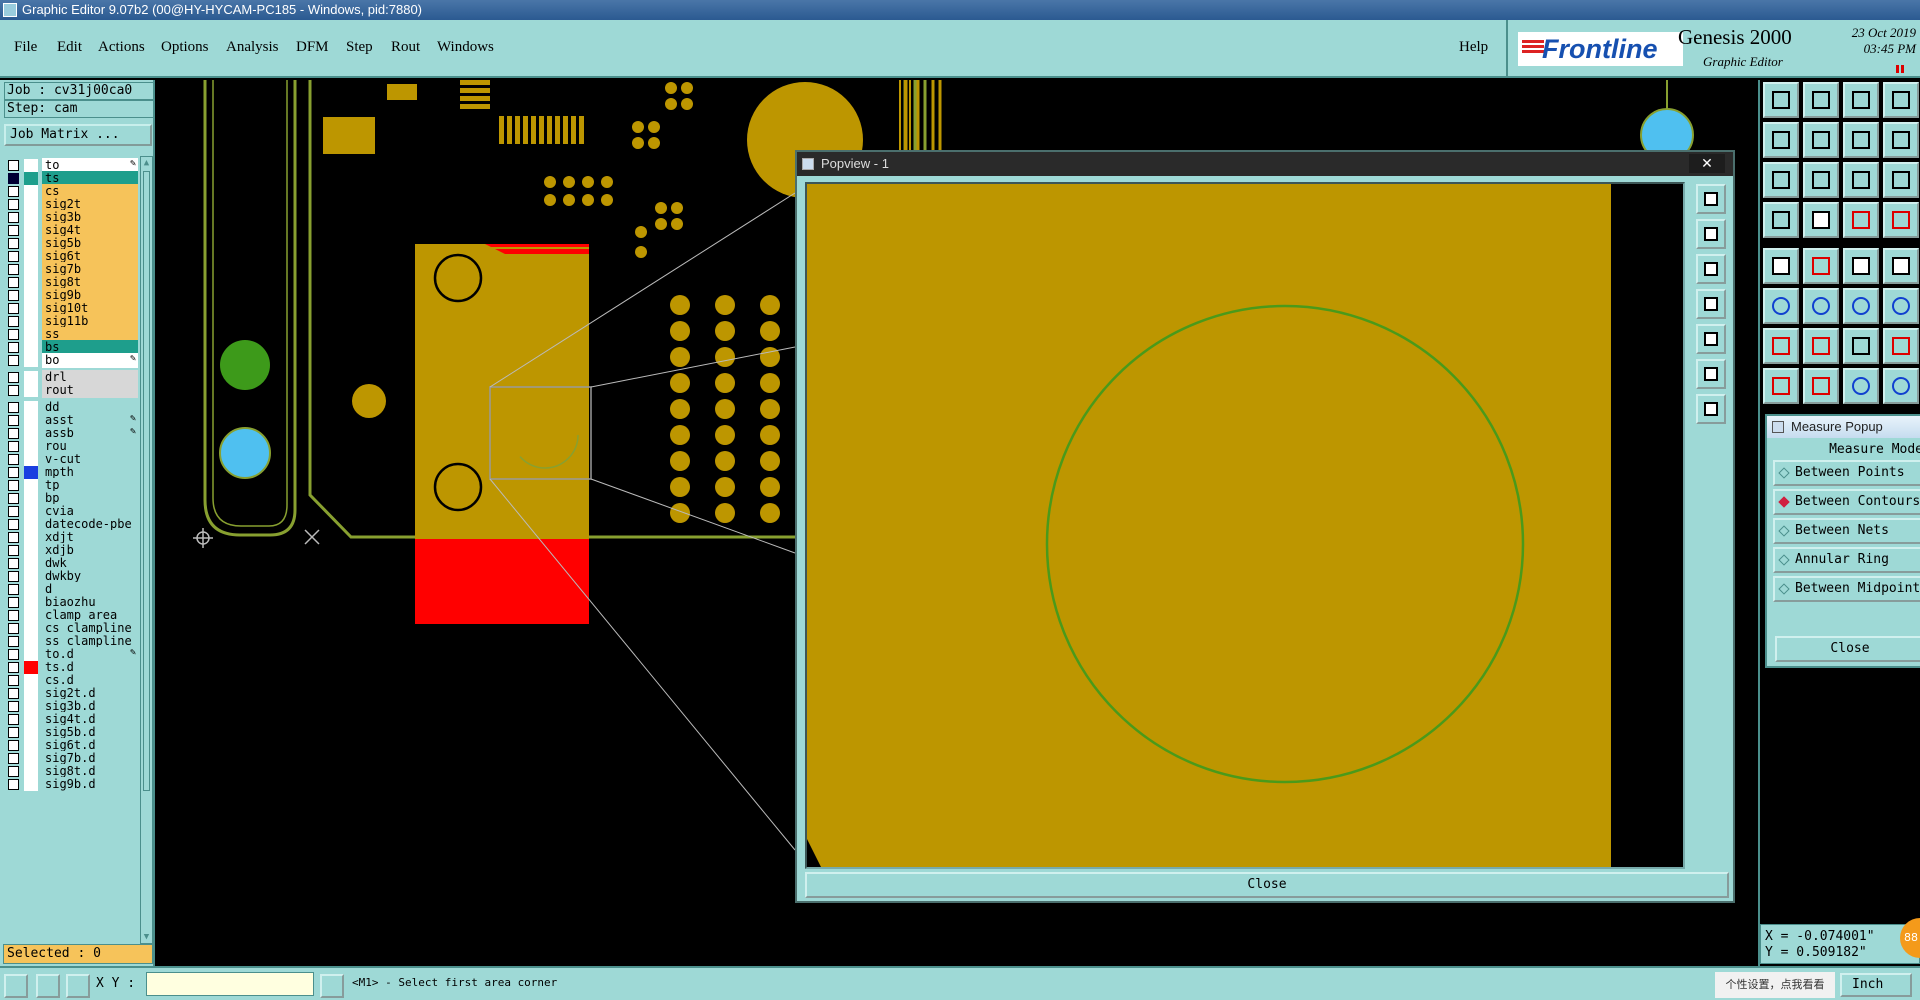 The width and height of the screenshot is (1920, 1000). What do you see at coordinates (1821, 266) in the screenshot?
I see `area-icon` at bounding box center [1821, 266].